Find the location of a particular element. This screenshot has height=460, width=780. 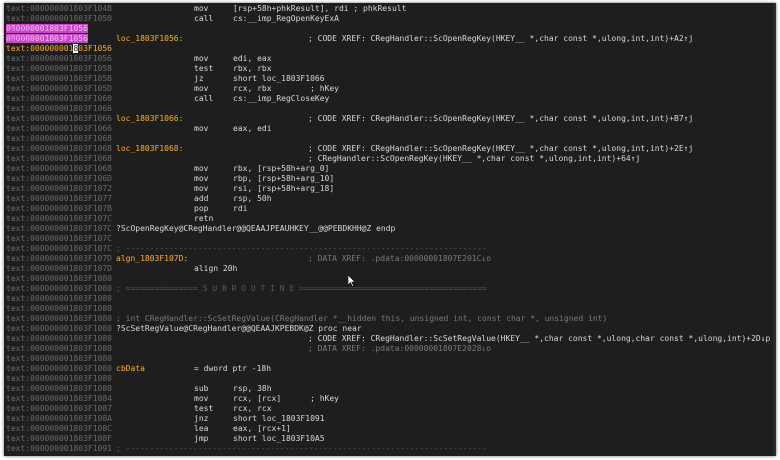

instruction-operands: rcx, rbx ; hKey is located at coordinates (286, 88).